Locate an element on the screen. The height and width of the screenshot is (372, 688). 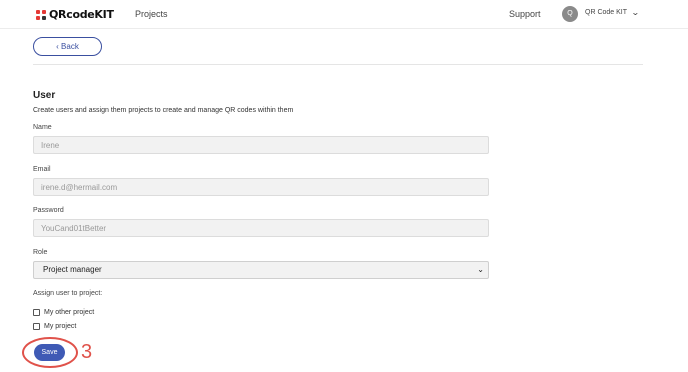
password-label: Password is located at coordinates (48, 210).